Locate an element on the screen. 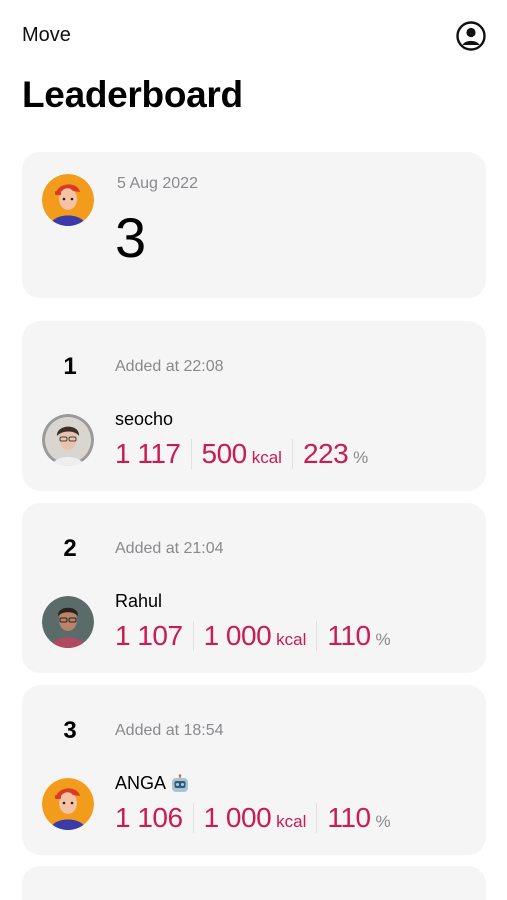  rank-number: 2 is located at coordinates (70, 548).